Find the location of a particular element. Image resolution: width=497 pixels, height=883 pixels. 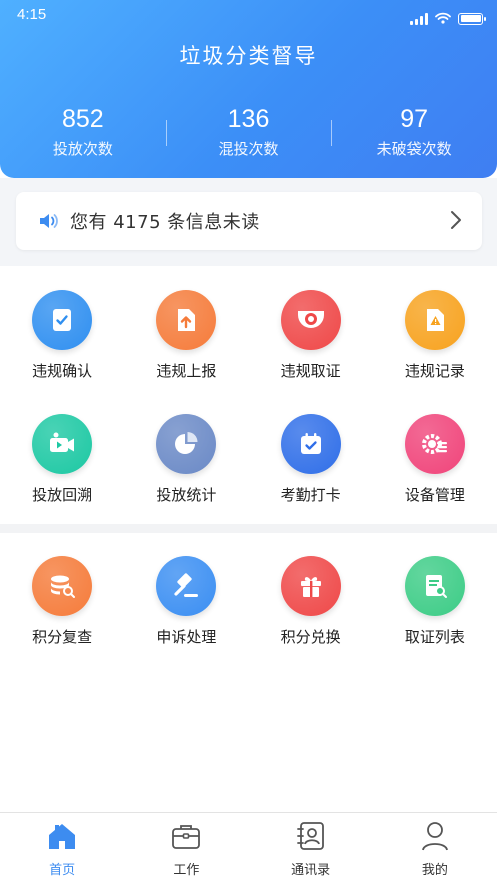

grid-item-label: 积分复查 is located at coordinates (62, 637).